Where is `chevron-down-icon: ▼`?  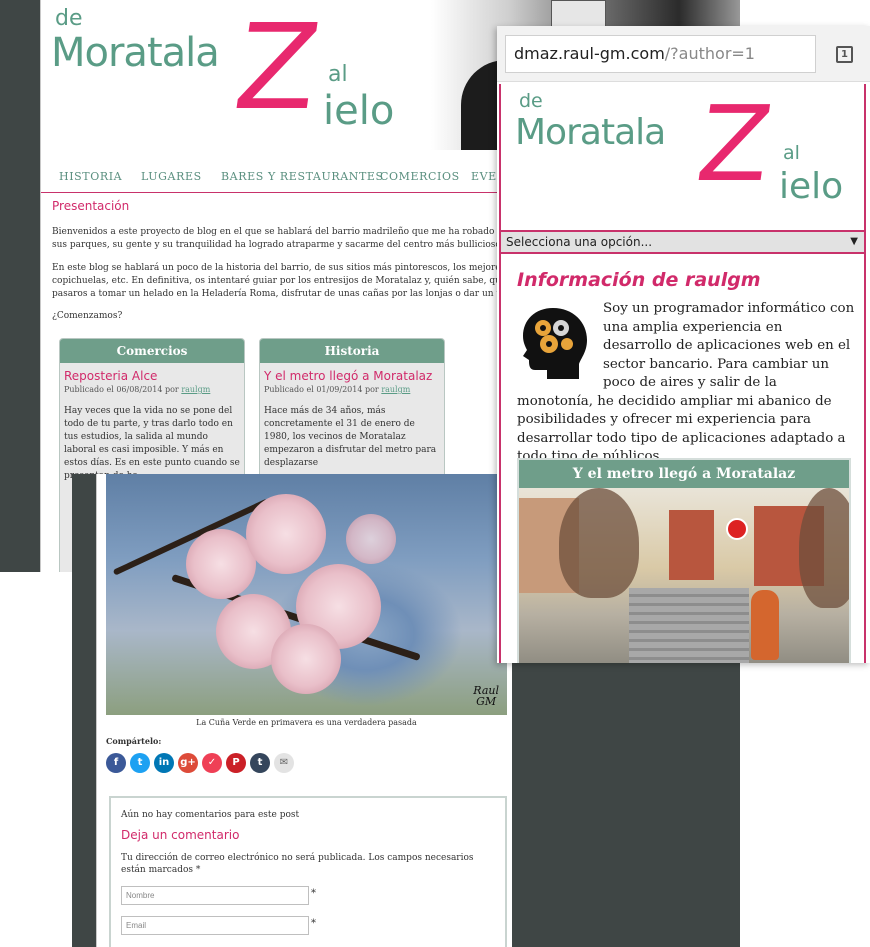 chevron-down-icon: ▼ is located at coordinates (854, 241).